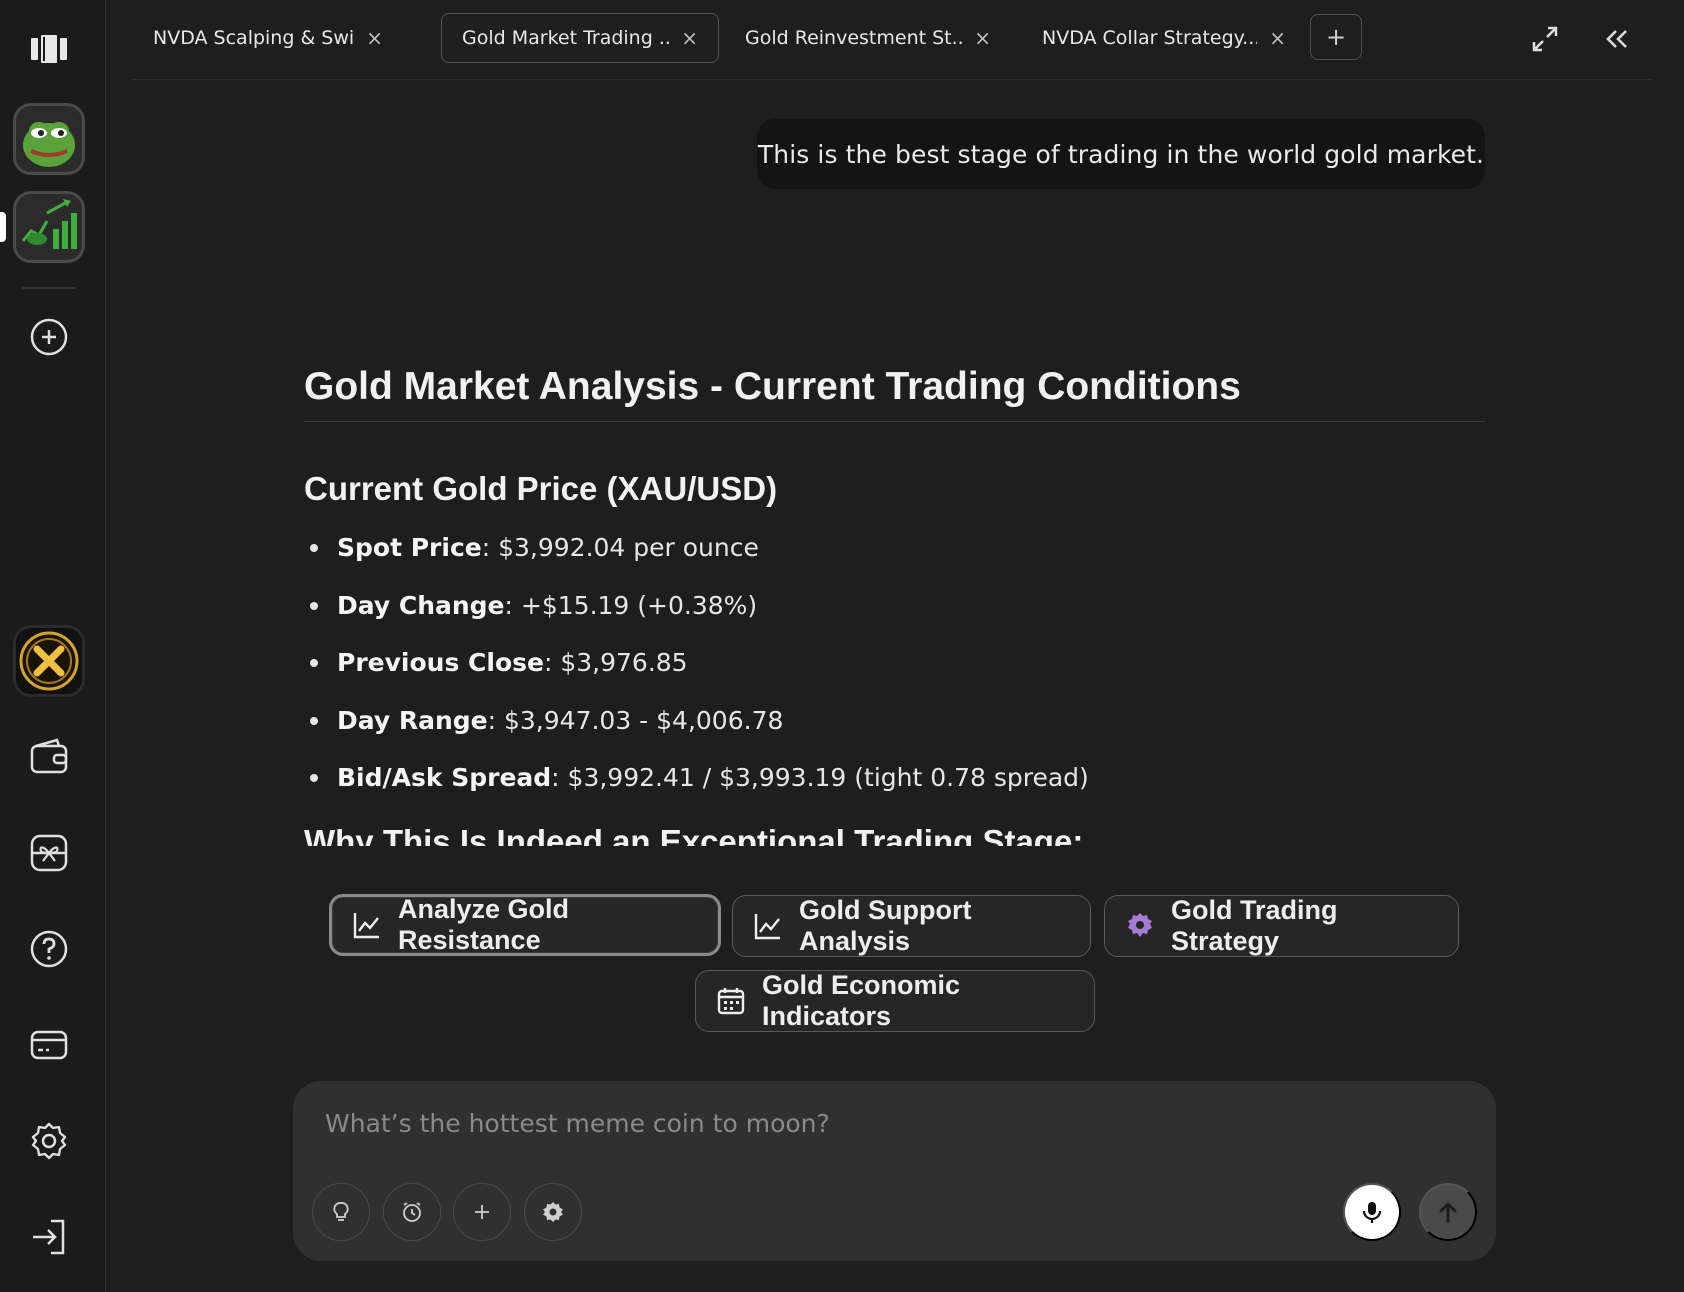 Image resolution: width=1684 pixels, height=1292 pixels. I want to click on item-label: Spot Price, so click(409, 547).